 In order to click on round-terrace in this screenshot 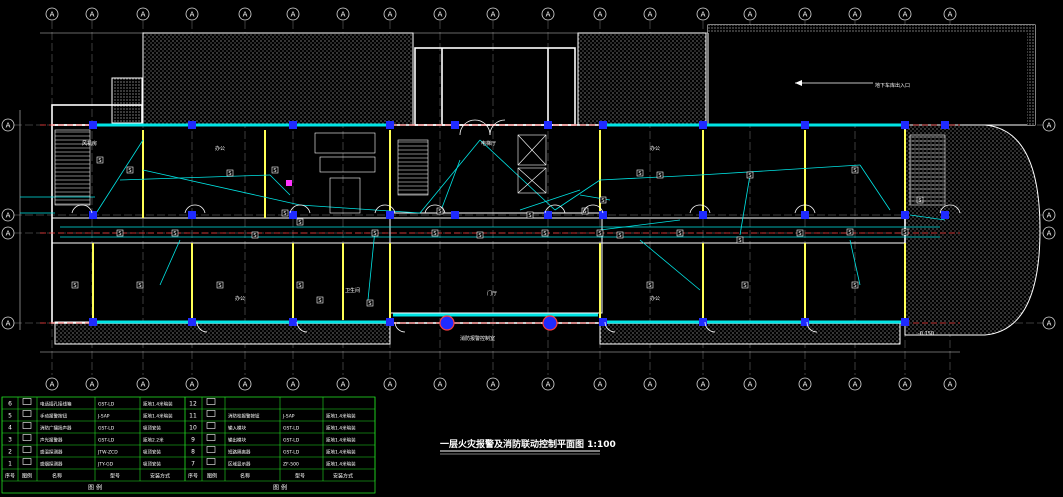, I will do `click(972, 230)`.